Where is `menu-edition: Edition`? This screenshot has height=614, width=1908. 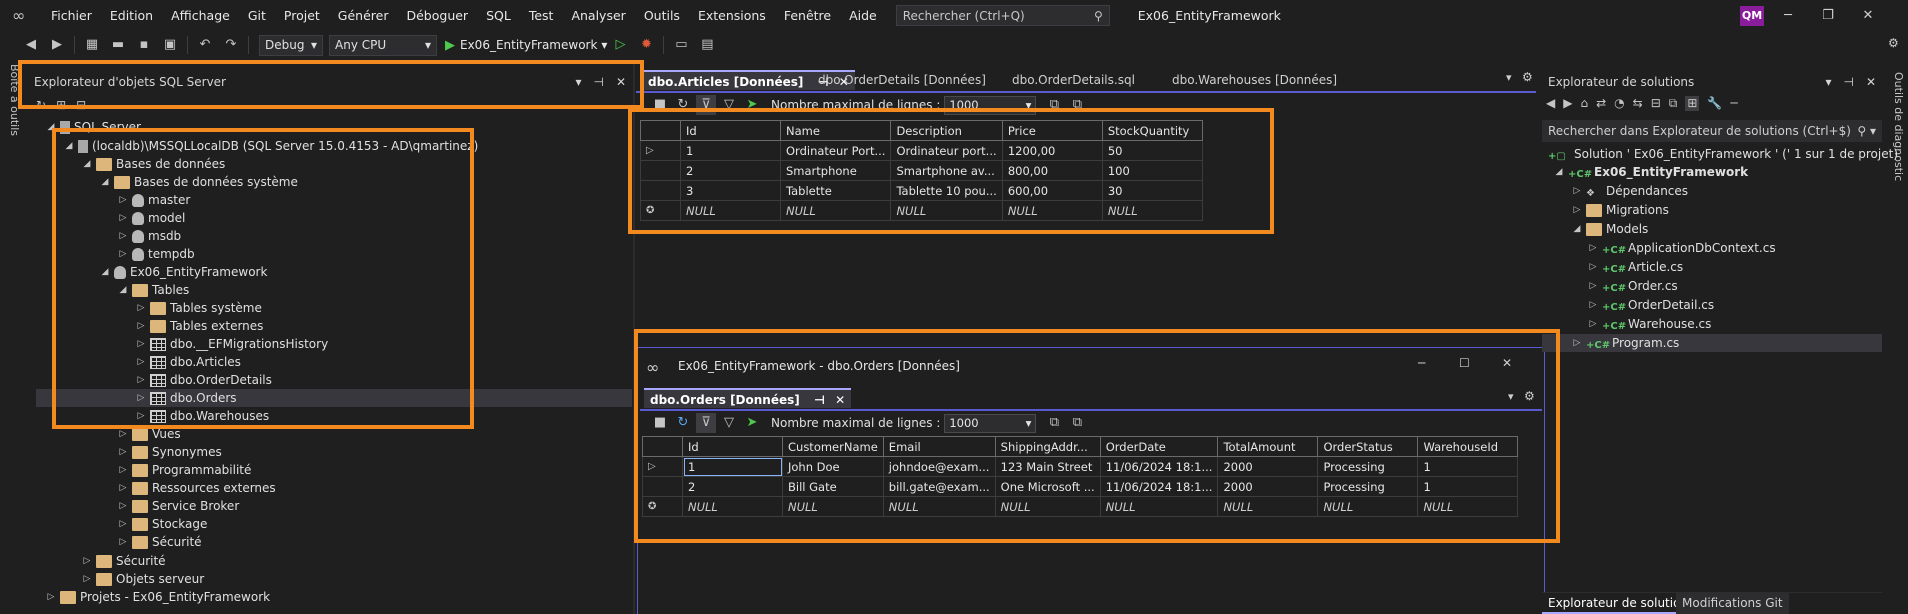
menu-edition: Edition is located at coordinates (131, 15).